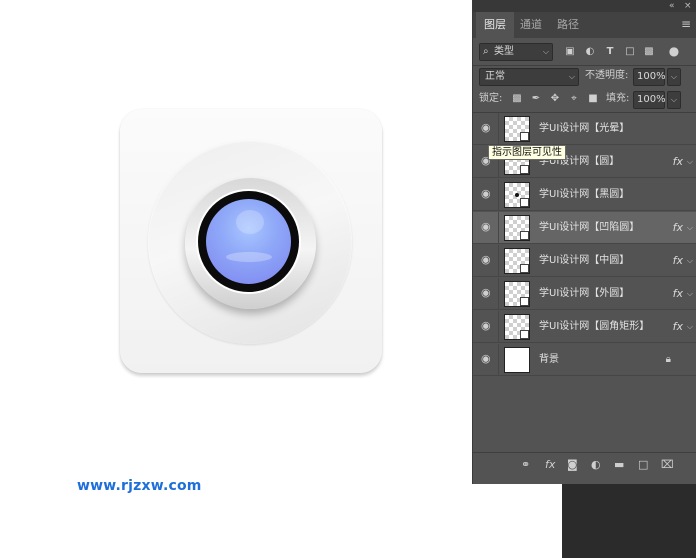 This screenshot has width=696, height=558. I want to click on add-style-icon: fx, so click(550, 465).